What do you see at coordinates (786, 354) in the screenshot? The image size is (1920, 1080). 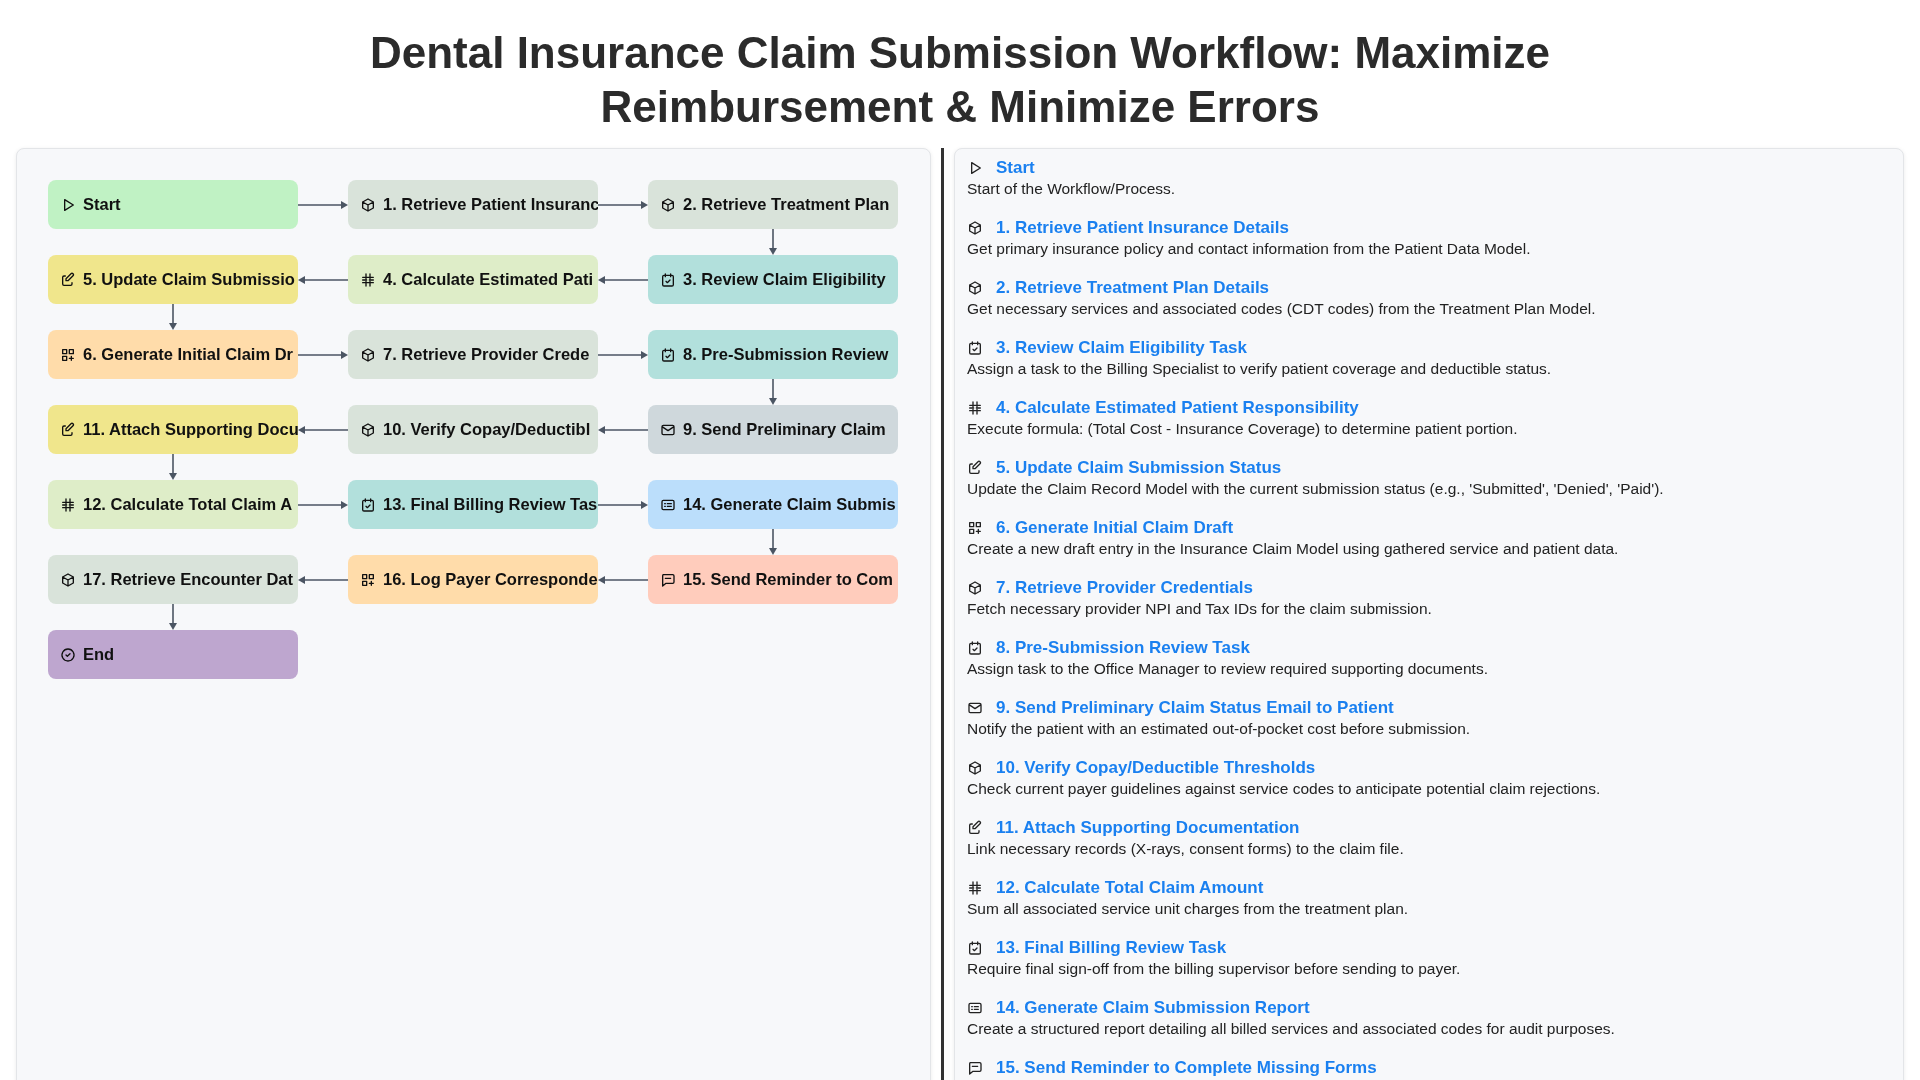 I see `node-label: 8. Pre-Submission Review` at bounding box center [786, 354].